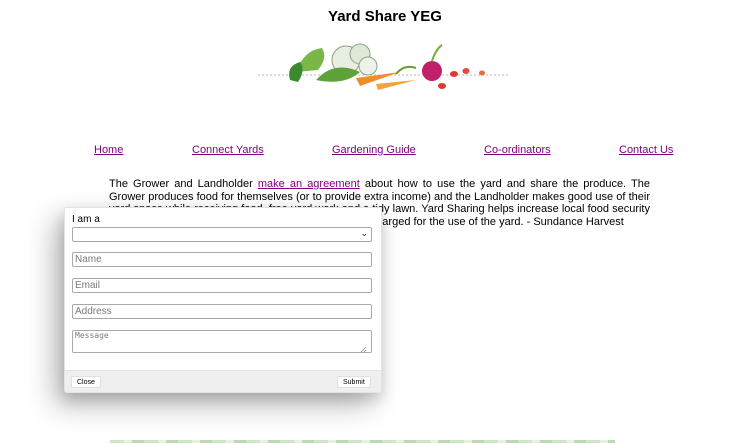  I want to click on chevron-down-icon: ⌄, so click(364, 233).